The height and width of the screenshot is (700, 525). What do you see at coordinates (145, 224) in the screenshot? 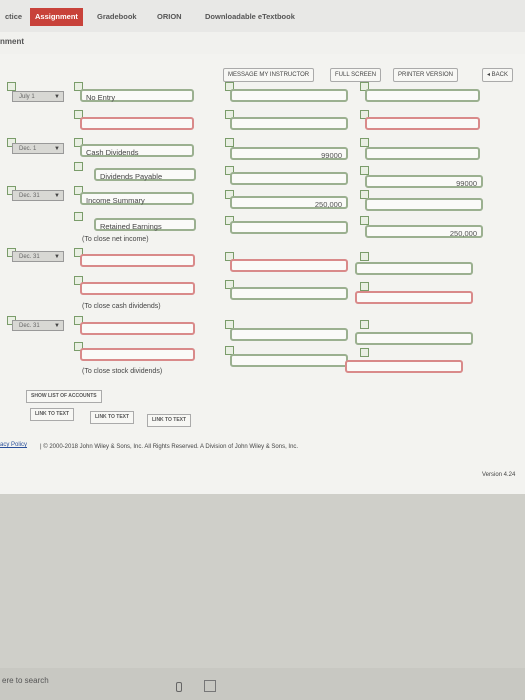
I see `account-field: Retained Earnings` at bounding box center [145, 224].